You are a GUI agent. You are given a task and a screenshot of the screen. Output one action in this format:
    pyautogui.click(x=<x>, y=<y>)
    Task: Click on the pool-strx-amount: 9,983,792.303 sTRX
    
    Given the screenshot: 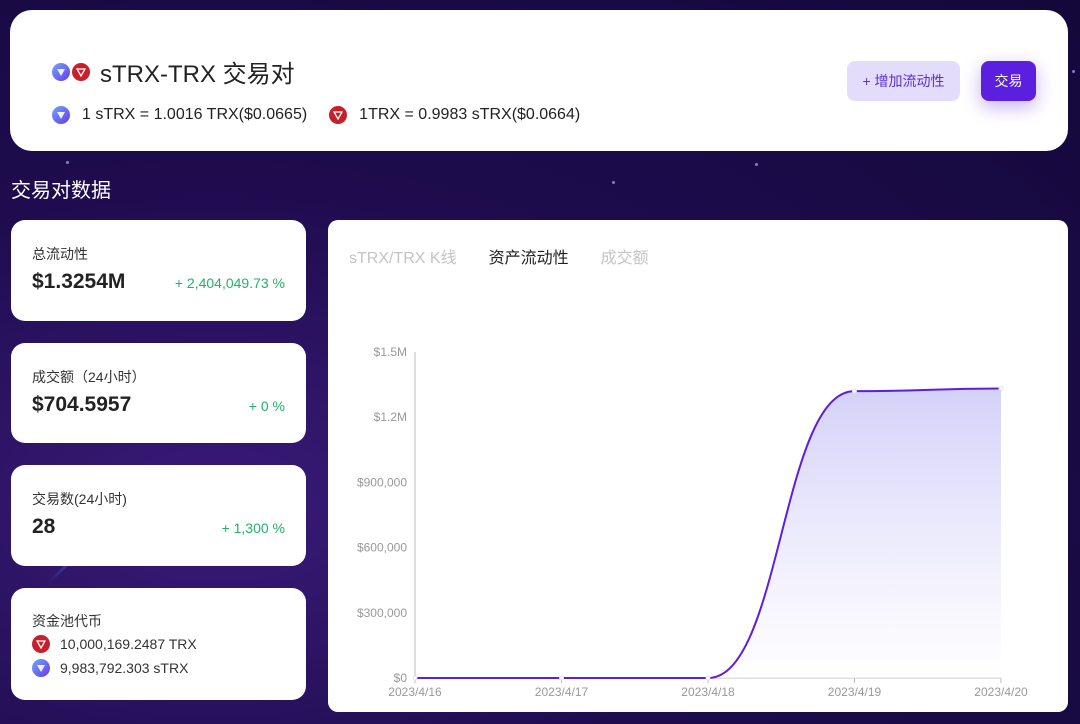 What is the action you would take?
    pyautogui.click(x=124, y=668)
    